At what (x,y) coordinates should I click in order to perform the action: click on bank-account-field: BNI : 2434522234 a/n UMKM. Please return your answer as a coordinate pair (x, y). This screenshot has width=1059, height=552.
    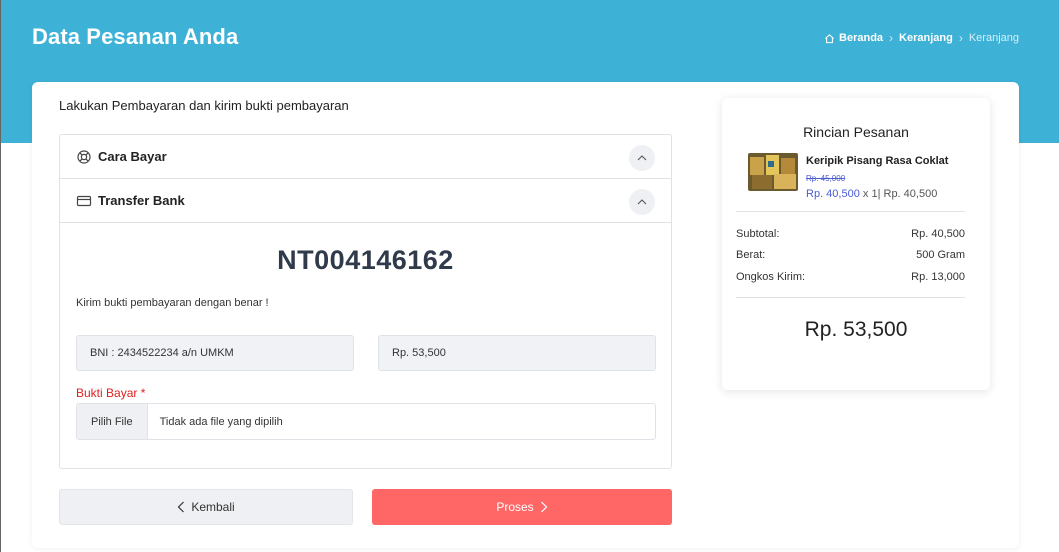
    Looking at the image, I should click on (215, 353).